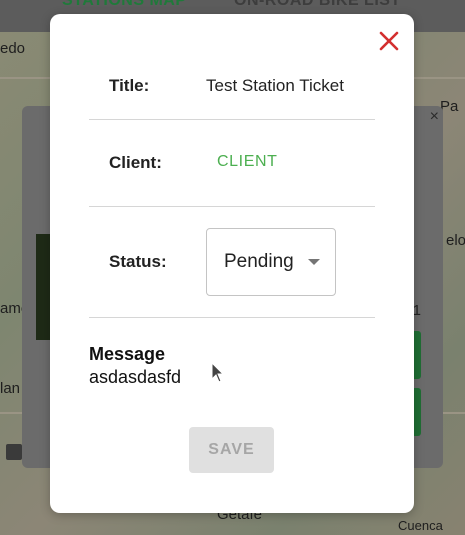 This screenshot has width=465, height=535. Describe the element at coordinates (317, 5) in the screenshot. I see `tab-on-road-bike-list: ON-ROAD BIKE LIST` at that location.